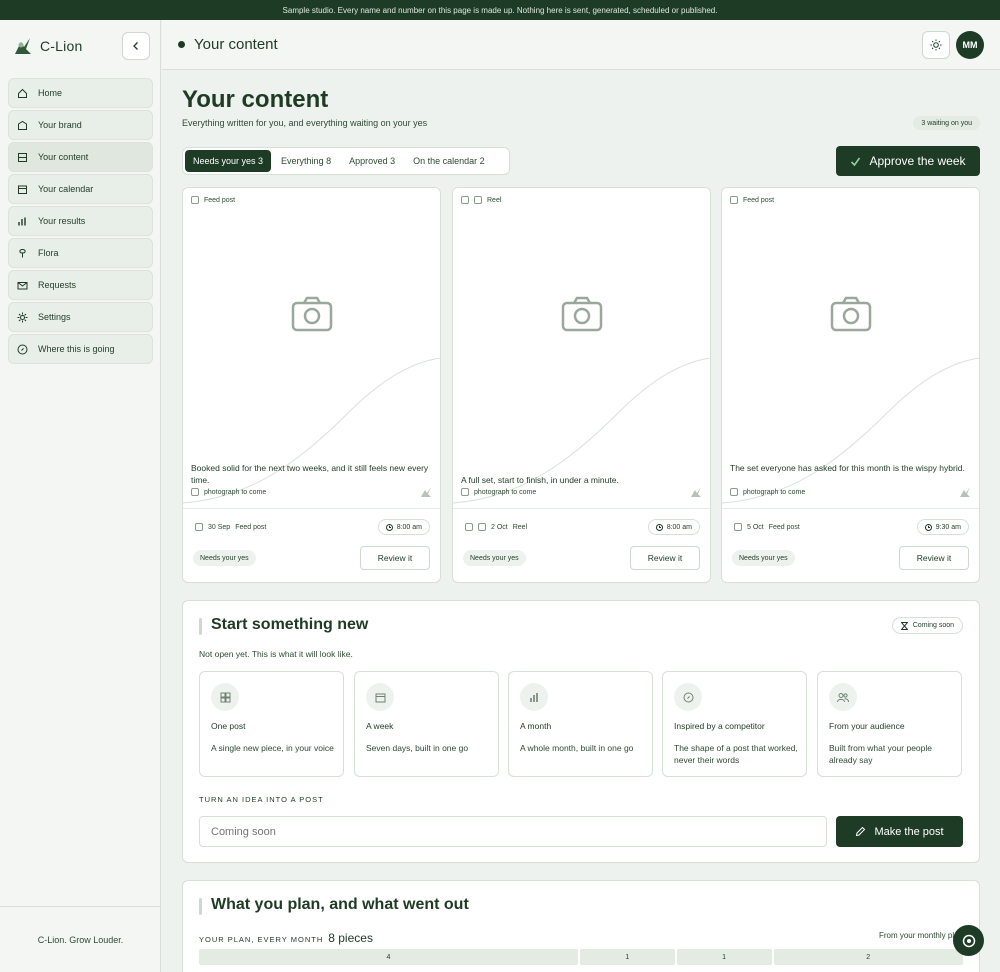 The height and width of the screenshot is (972, 1000). Describe the element at coordinates (213, 200) in the screenshot. I see `card-type: Feed post` at that location.